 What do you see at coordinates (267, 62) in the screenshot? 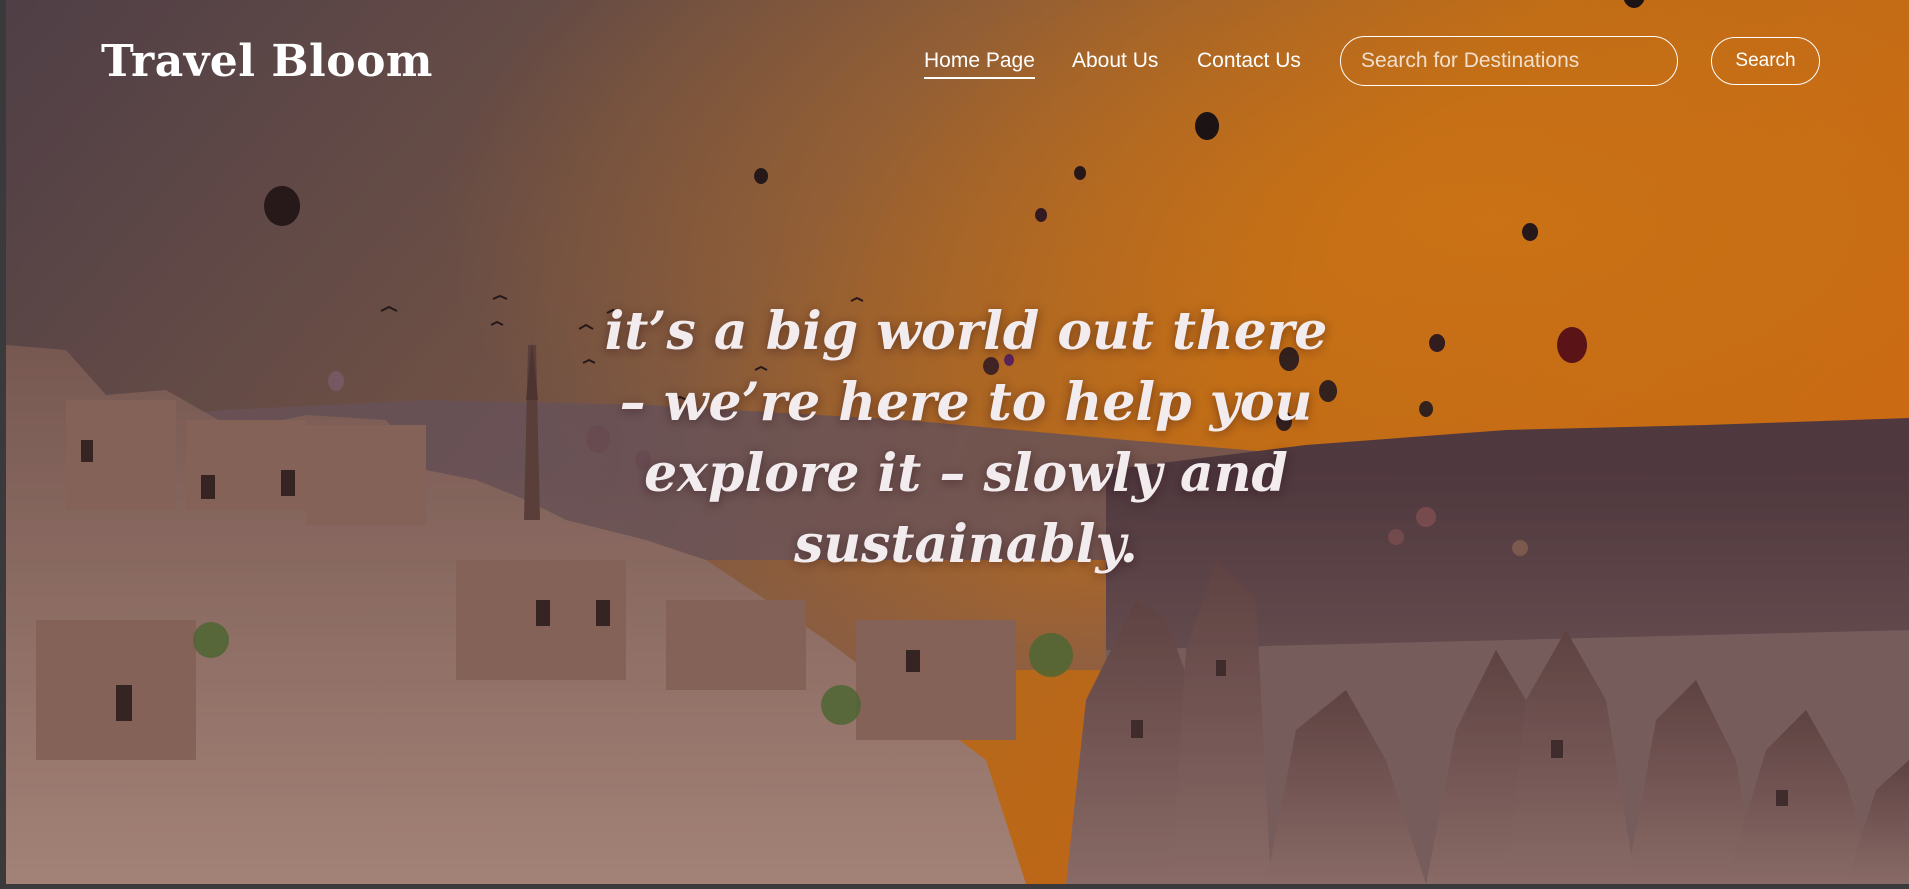
I see `site-logo: Travel Bloom` at bounding box center [267, 62].